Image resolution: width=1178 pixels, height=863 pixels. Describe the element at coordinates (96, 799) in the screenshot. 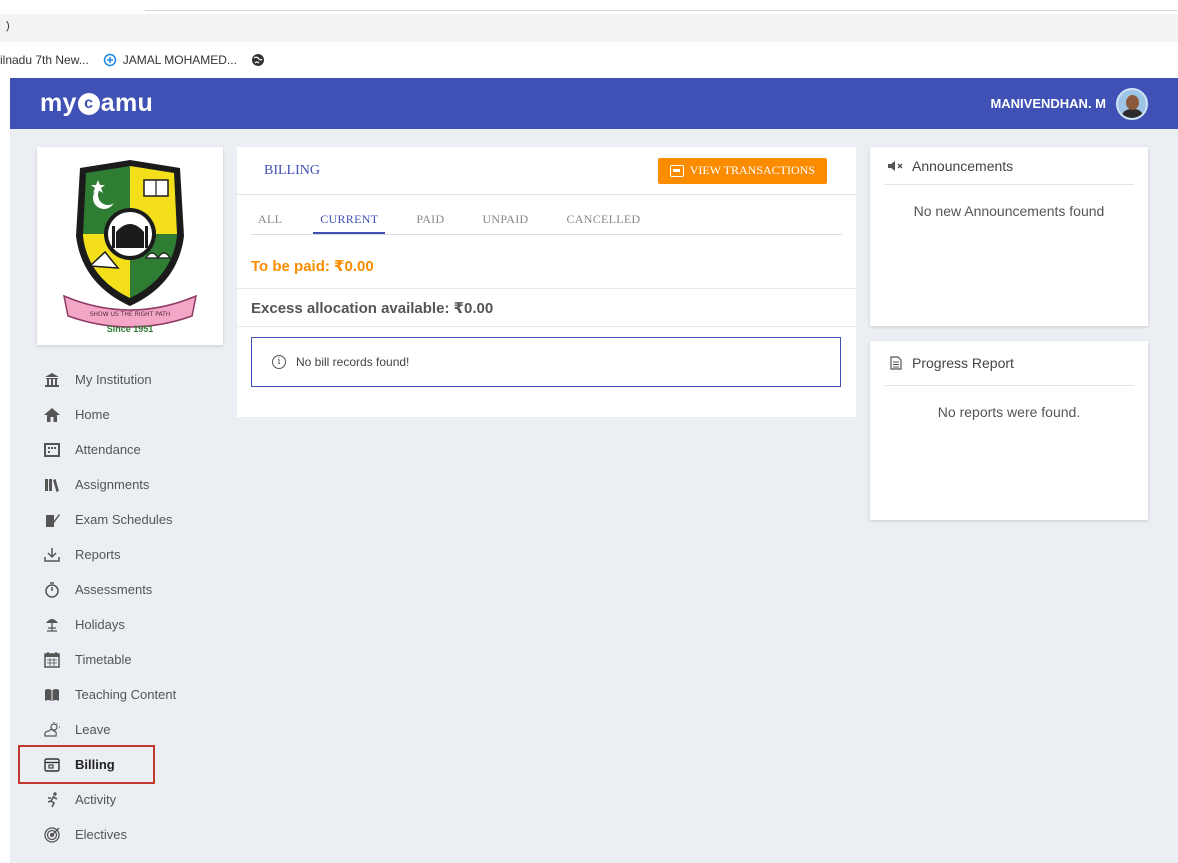

I see `sidebar-item-label: Activity` at that location.